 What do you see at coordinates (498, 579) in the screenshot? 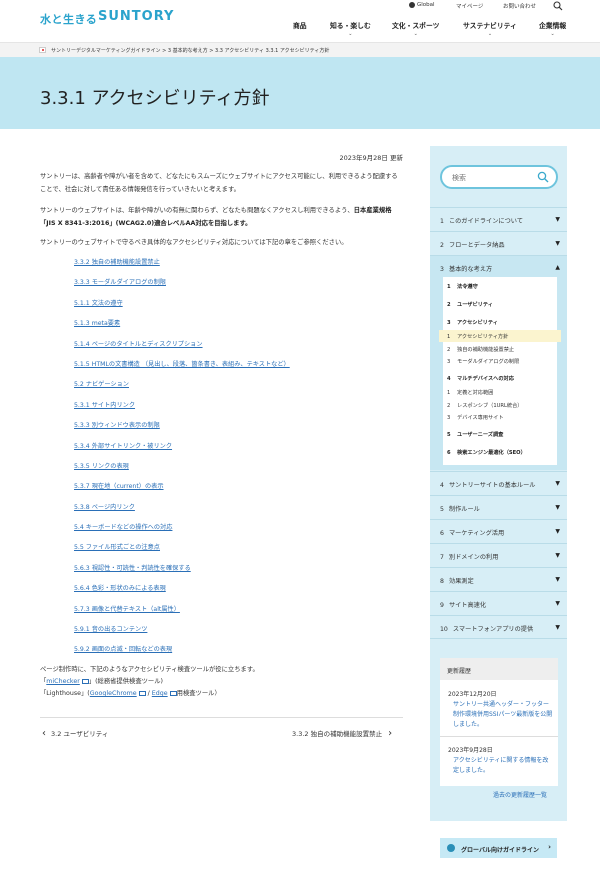
I see `sidebar-item-8: 8 効果測定 ▼` at bounding box center [498, 579].